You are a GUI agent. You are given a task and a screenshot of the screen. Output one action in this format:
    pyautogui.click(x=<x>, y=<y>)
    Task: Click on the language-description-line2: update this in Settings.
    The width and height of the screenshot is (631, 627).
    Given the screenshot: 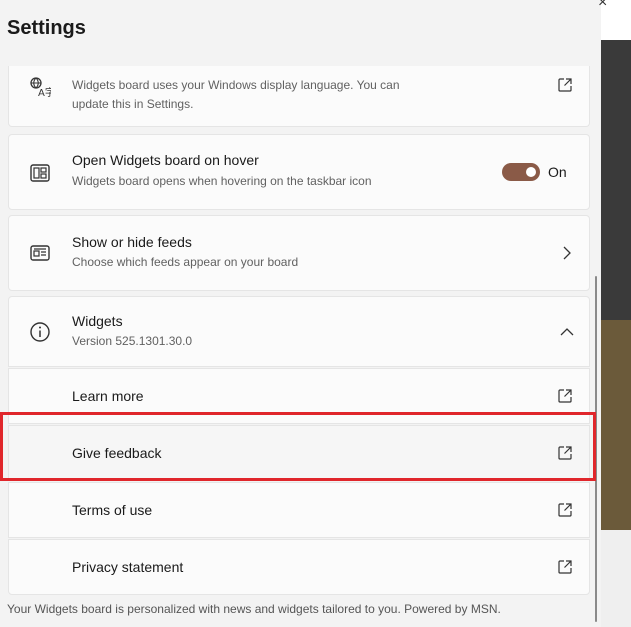 What is the action you would take?
    pyautogui.click(x=133, y=104)
    